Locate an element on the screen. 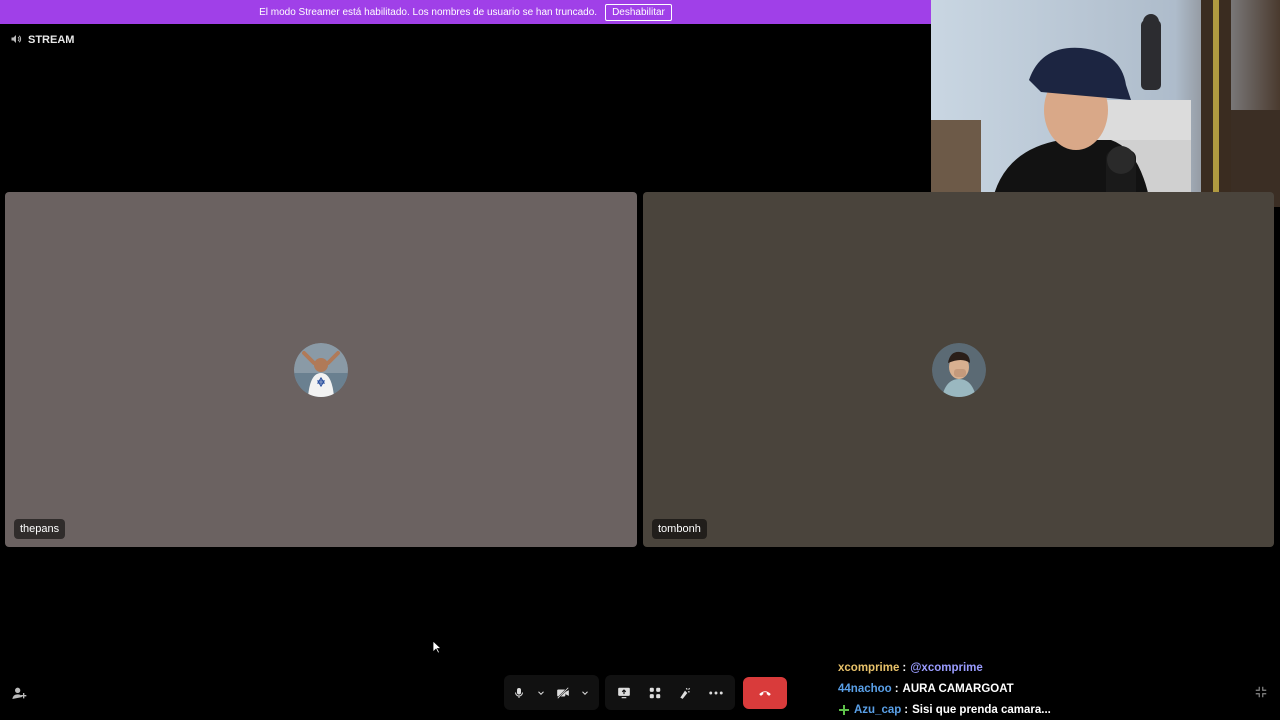  channel-header: STREAM is located at coordinates (42, 40).